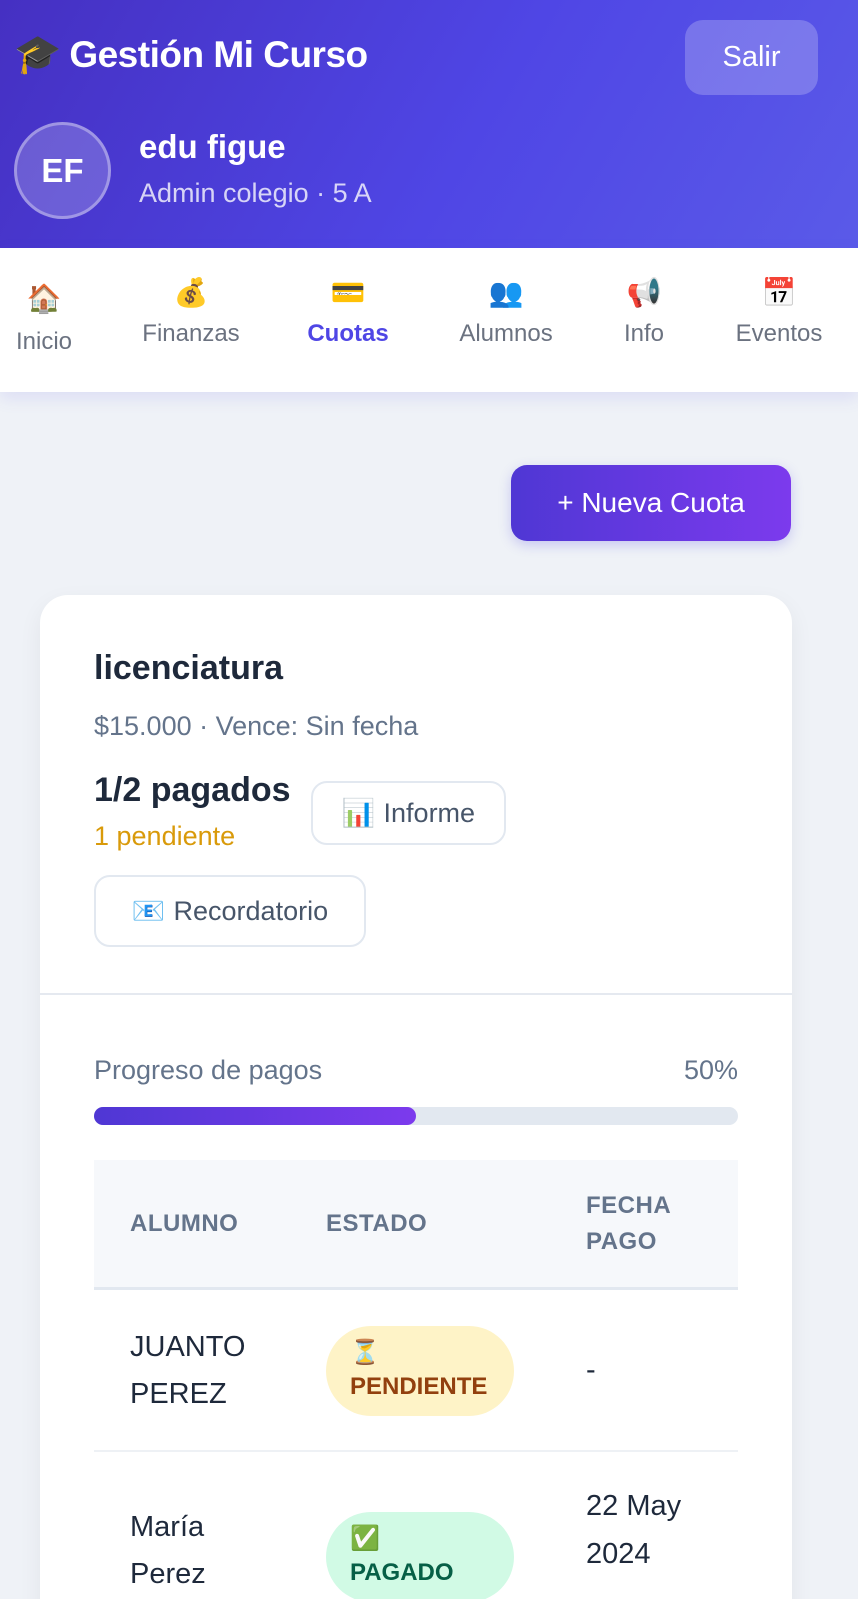 This screenshot has width=858, height=1599. What do you see at coordinates (348, 310) in the screenshot?
I see `tab-cuotas: 💳 Cuotas` at bounding box center [348, 310].